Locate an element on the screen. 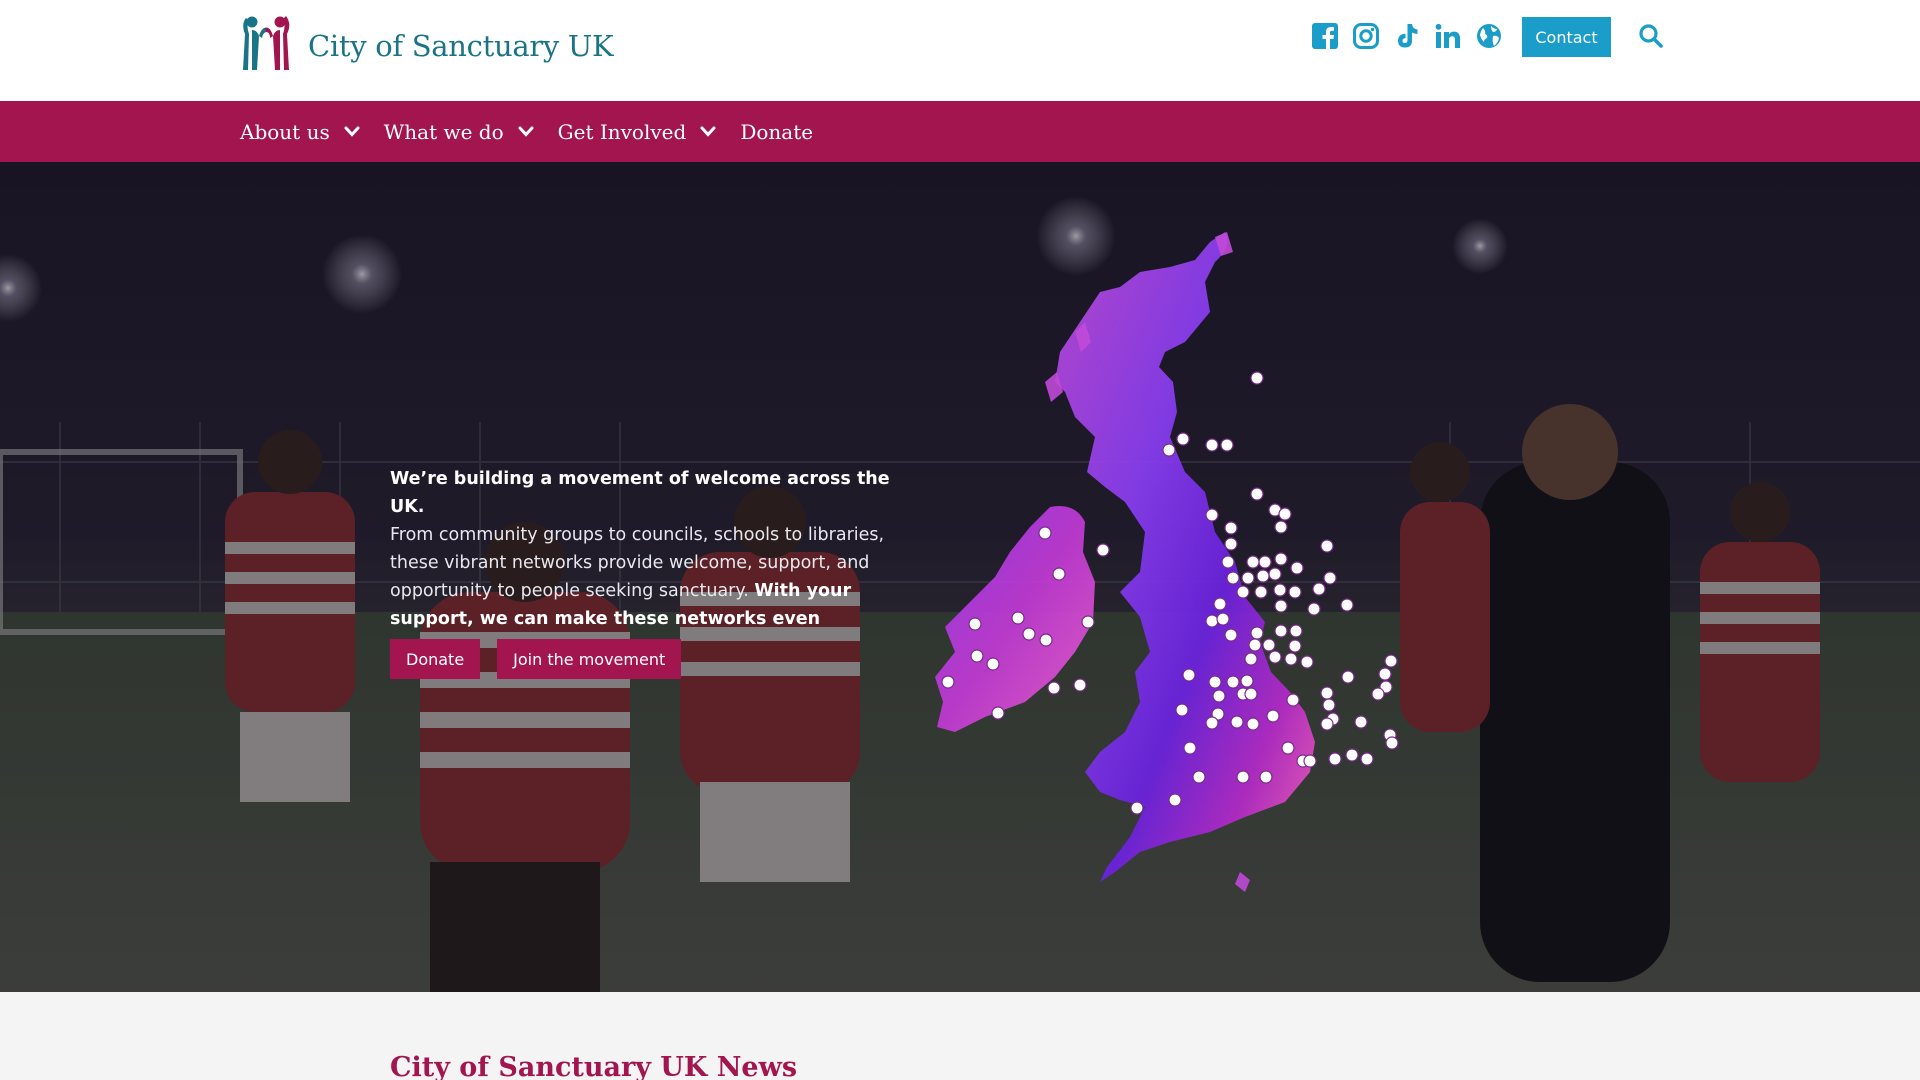 The image size is (1920, 1080). globe-icon is located at coordinates (1488, 35).